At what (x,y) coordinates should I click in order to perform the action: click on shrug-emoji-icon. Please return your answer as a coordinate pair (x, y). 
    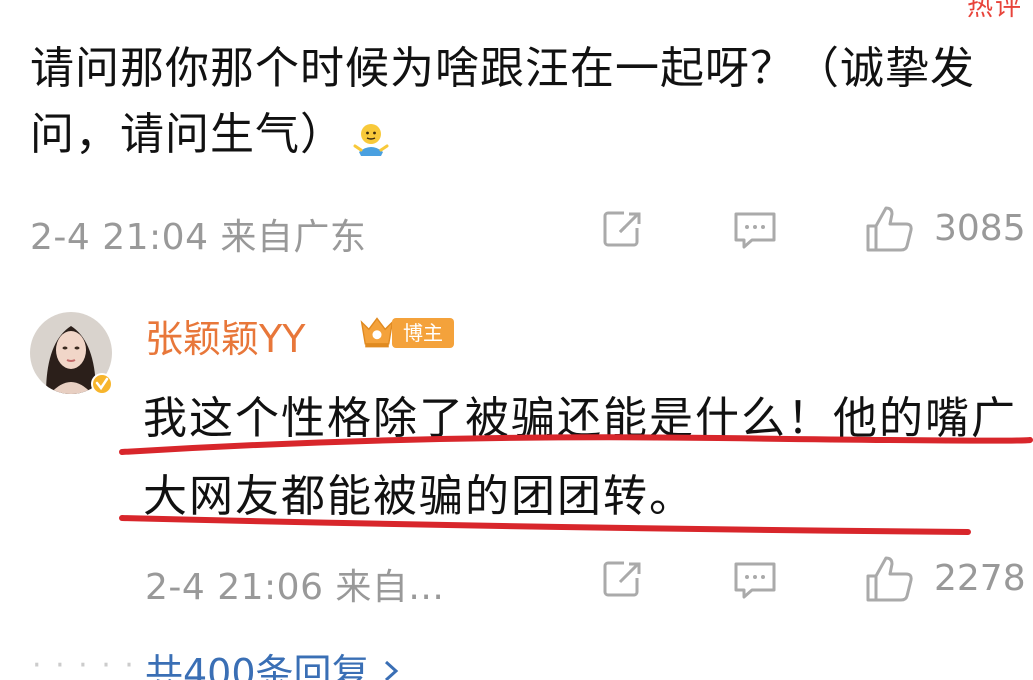
    Looking at the image, I should click on (371, 134).